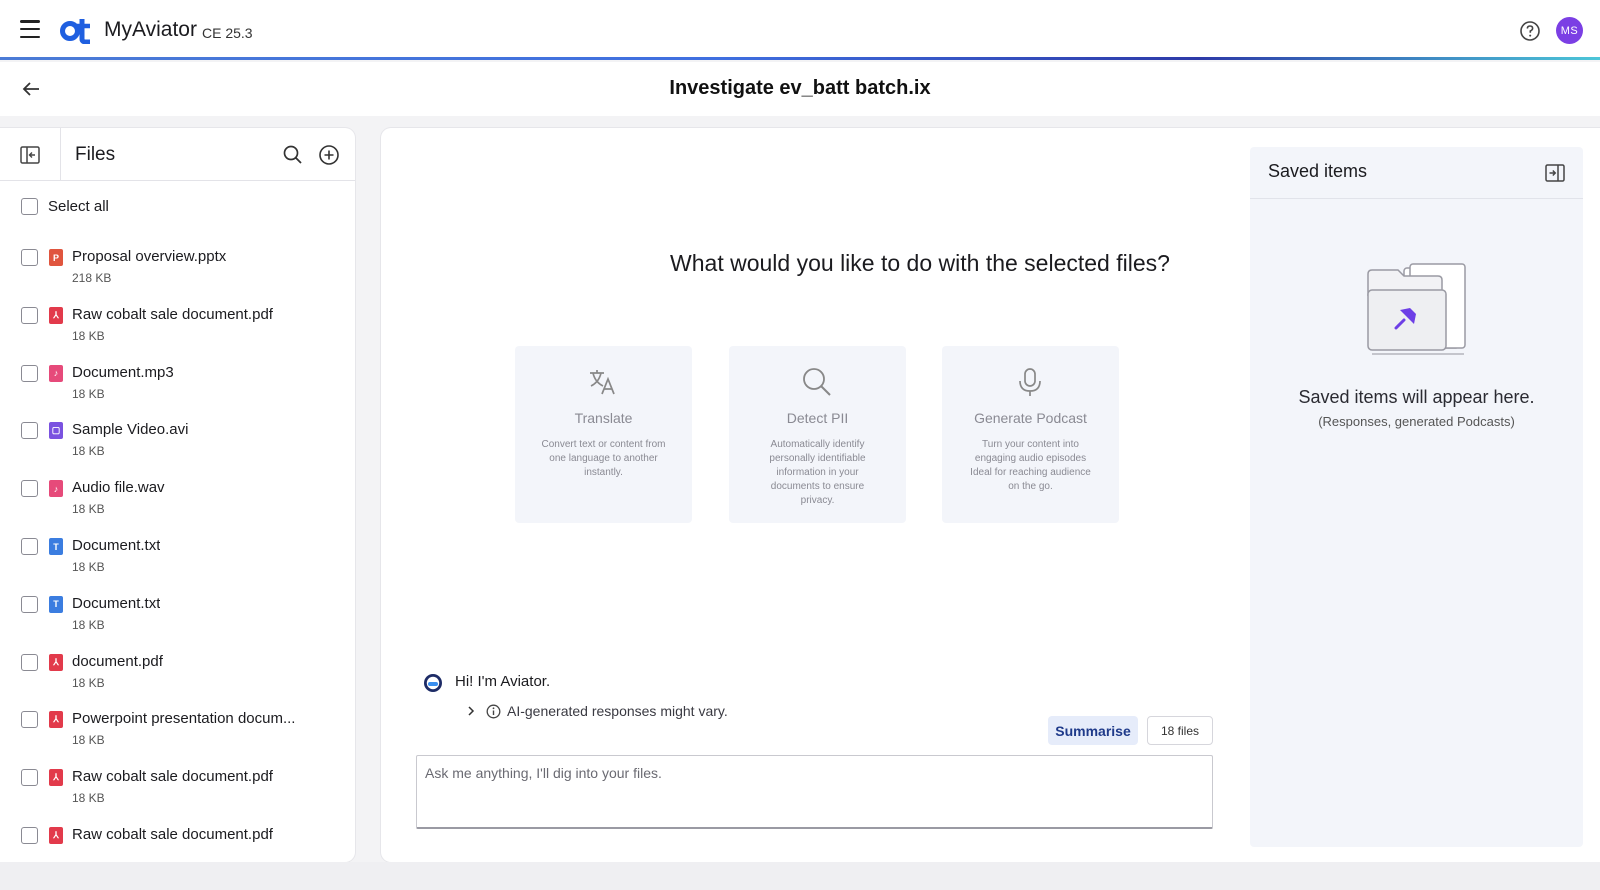 This screenshot has height=890, width=1600. What do you see at coordinates (1180, 730) in the screenshot?
I see `files-count-chip: 18 files` at bounding box center [1180, 730].